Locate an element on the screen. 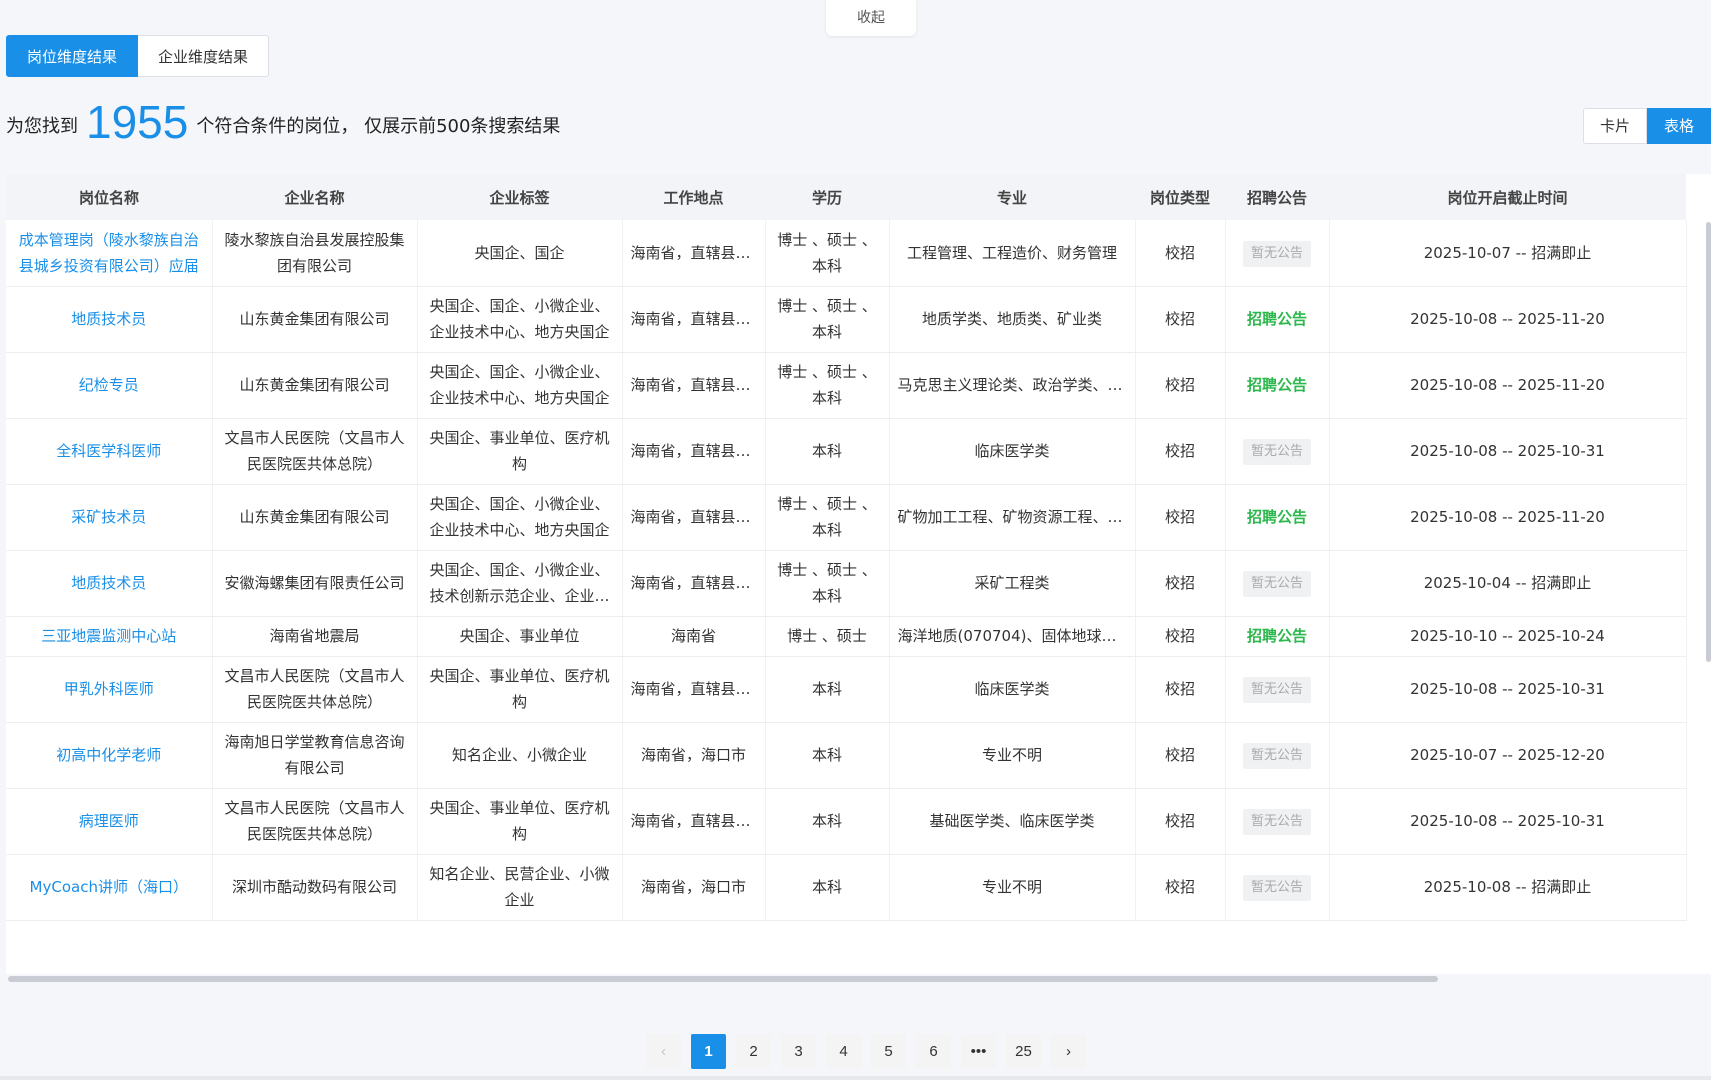 The height and width of the screenshot is (1080, 1711). tags-cell: 央国企、事业单位 is located at coordinates (520, 636).